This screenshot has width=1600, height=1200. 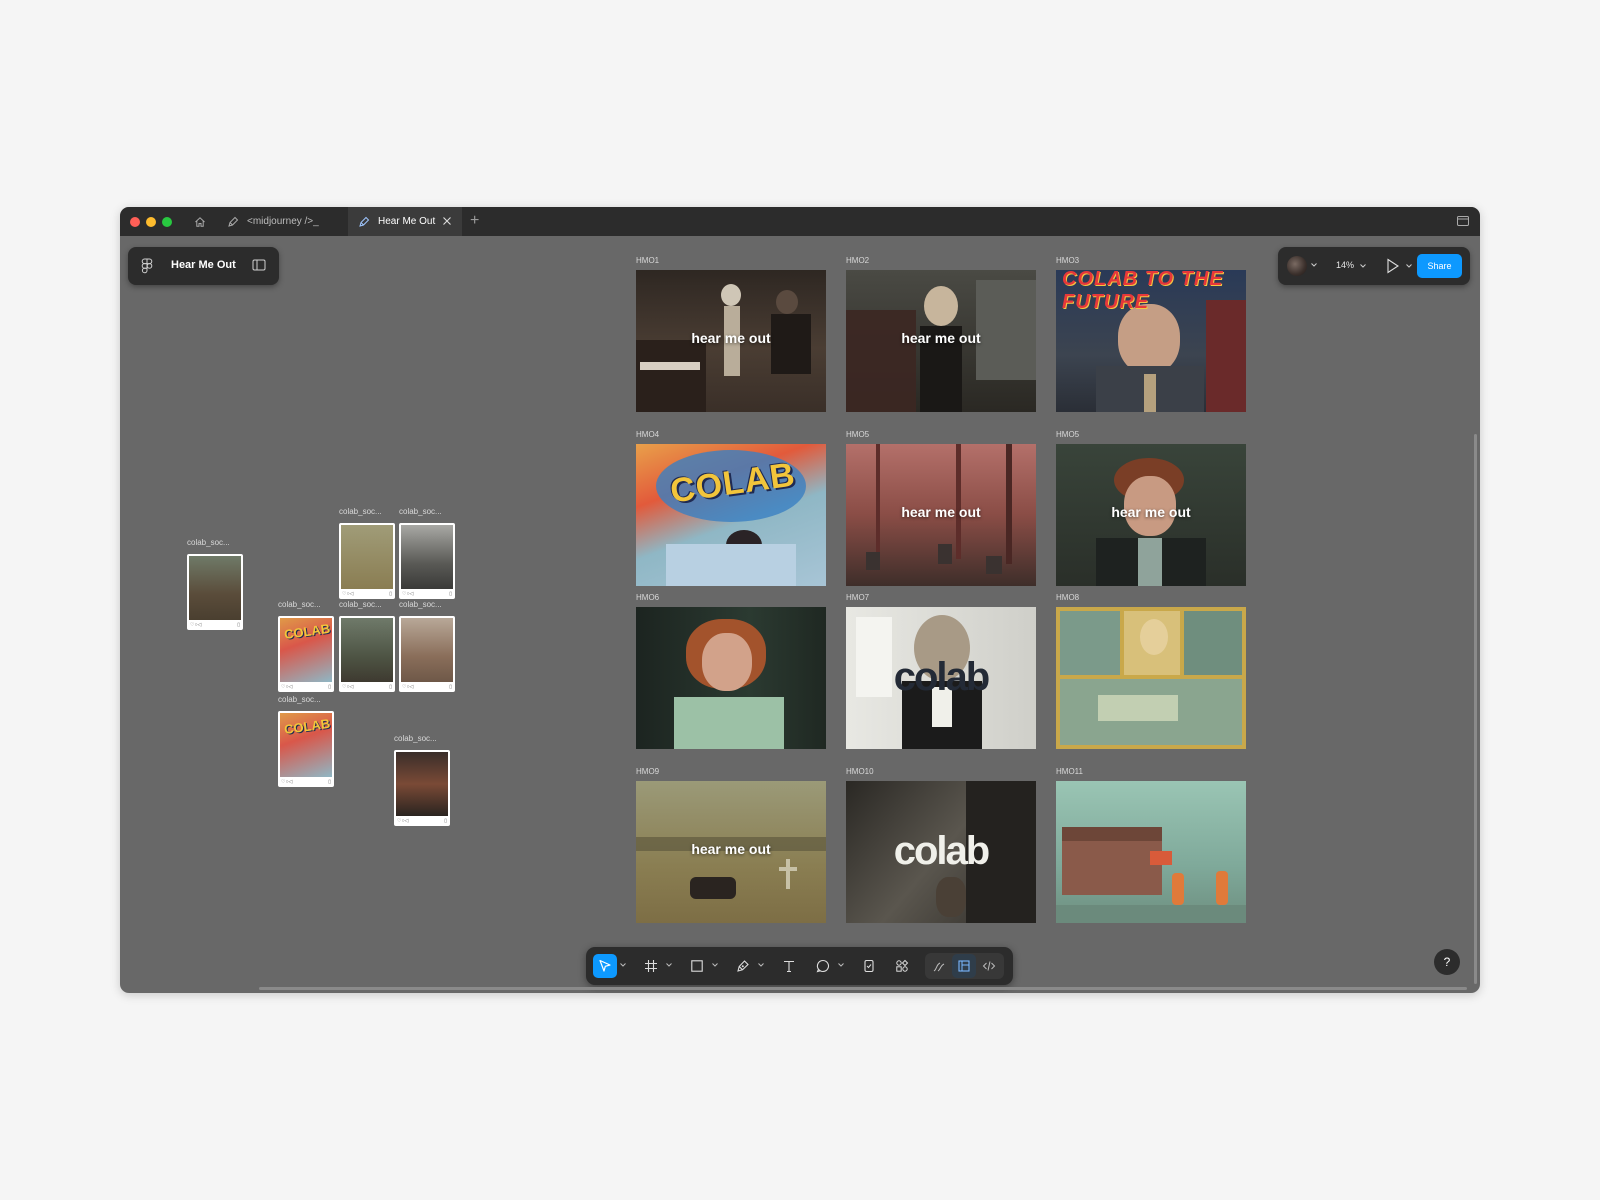 What do you see at coordinates (863, 988) in the screenshot?
I see `horizontal-scrollbar` at bounding box center [863, 988].